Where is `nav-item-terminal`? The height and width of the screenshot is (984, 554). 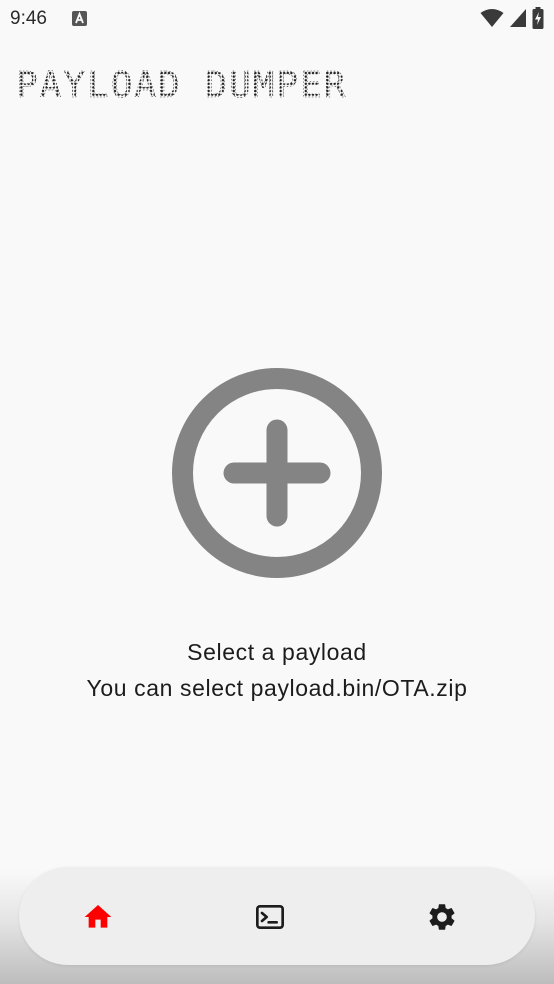 nav-item-terminal is located at coordinates (270, 917).